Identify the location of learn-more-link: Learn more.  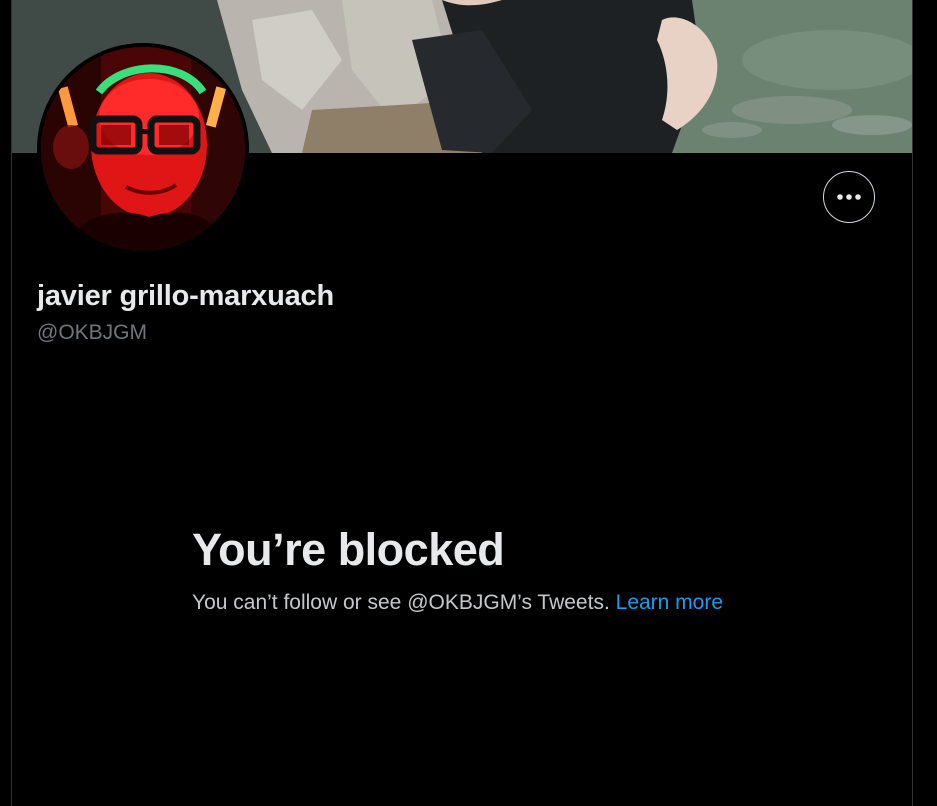
(669, 602).